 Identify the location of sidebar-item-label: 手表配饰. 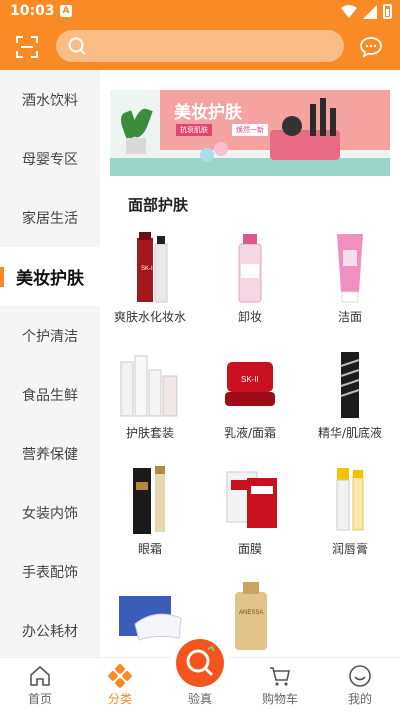
(50, 572).